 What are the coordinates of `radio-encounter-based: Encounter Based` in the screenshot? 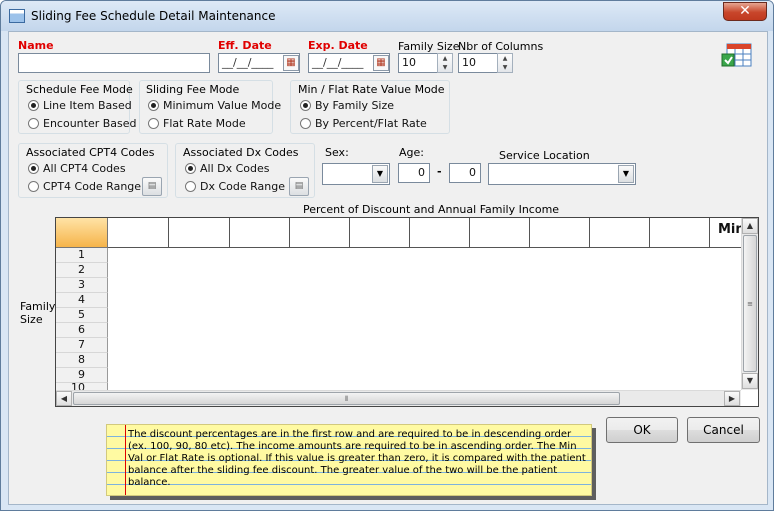 It's located at (82, 124).